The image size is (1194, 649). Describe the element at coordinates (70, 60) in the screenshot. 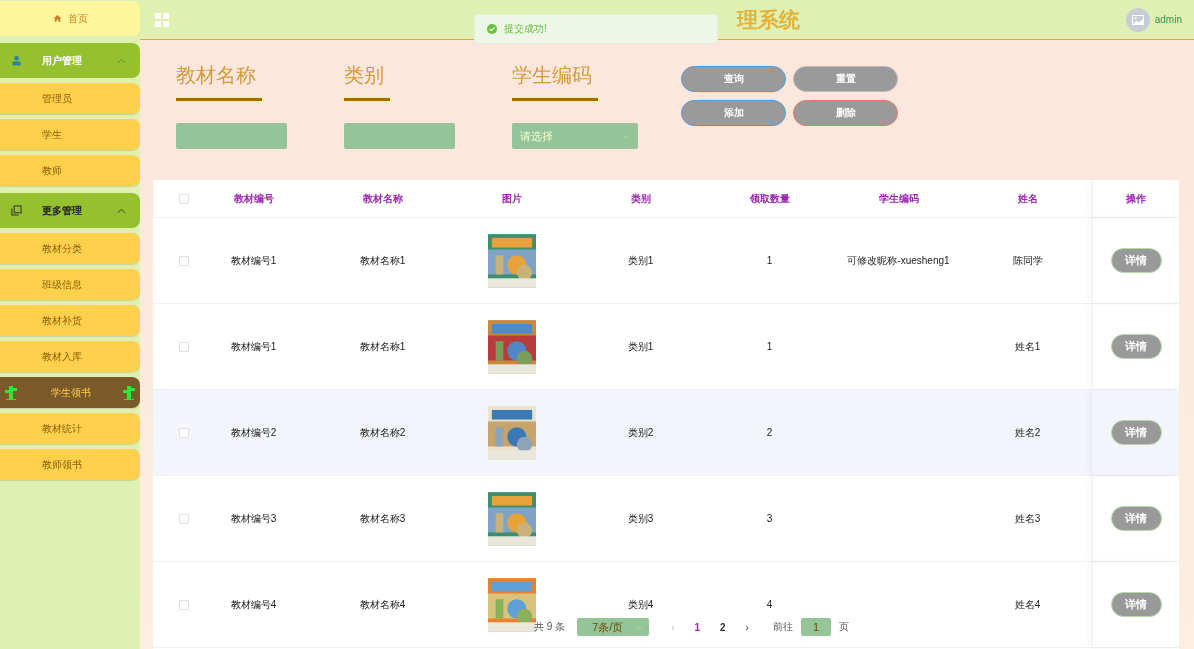

I see `menu-group: 用户管理` at that location.